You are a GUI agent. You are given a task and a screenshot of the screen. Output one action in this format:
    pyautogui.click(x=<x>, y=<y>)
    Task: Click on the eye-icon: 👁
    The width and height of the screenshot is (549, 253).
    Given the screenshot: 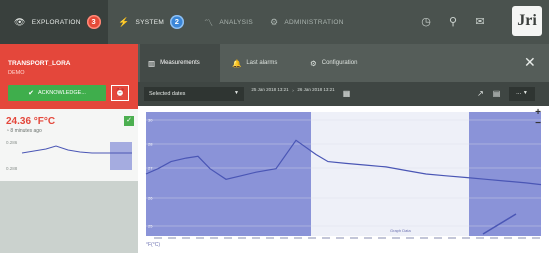 What is the action you would take?
    pyautogui.click(x=20, y=21)
    